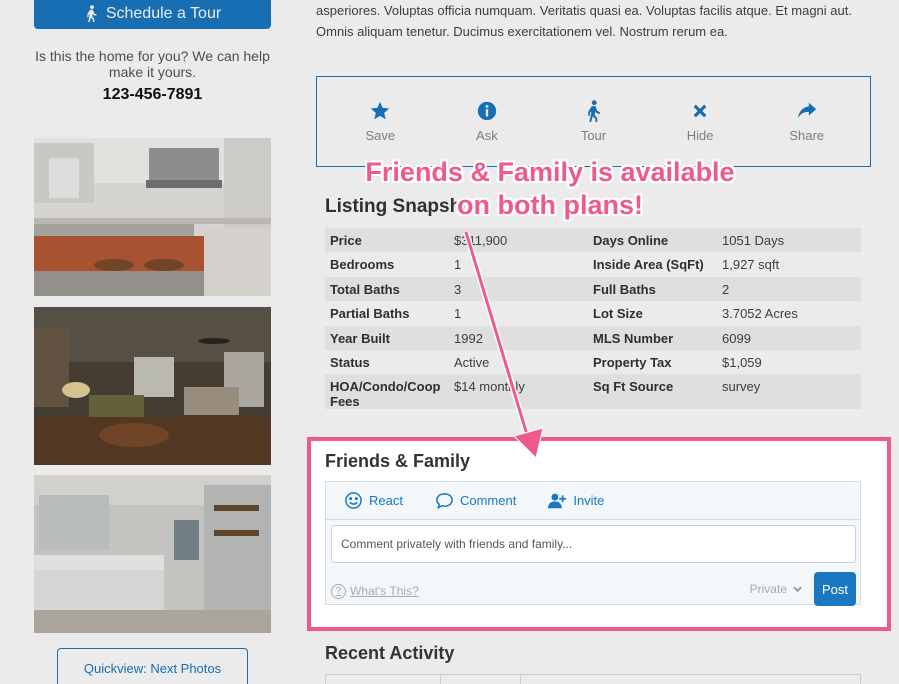 This screenshot has height=684, width=899. What do you see at coordinates (152, 666) in the screenshot?
I see `quickview-next-photos-button: Quickview: Next Photos` at bounding box center [152, 666].